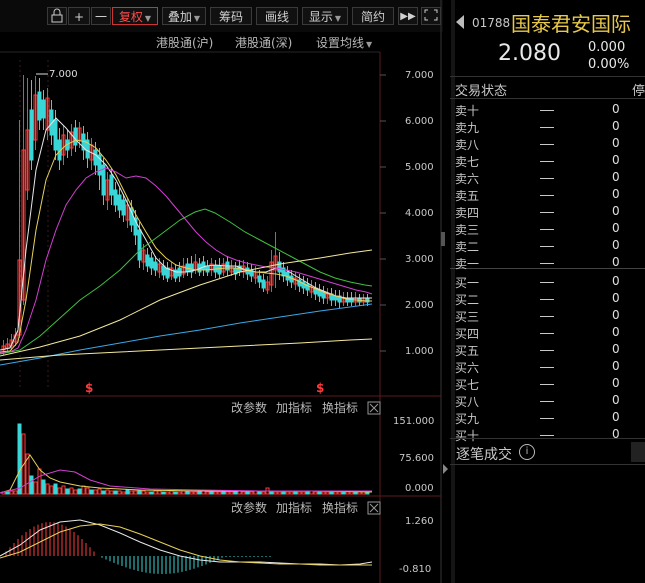 This screenshot has width=645, height=583. I want to click on bid-level-label: 买六, so click(467, 368).